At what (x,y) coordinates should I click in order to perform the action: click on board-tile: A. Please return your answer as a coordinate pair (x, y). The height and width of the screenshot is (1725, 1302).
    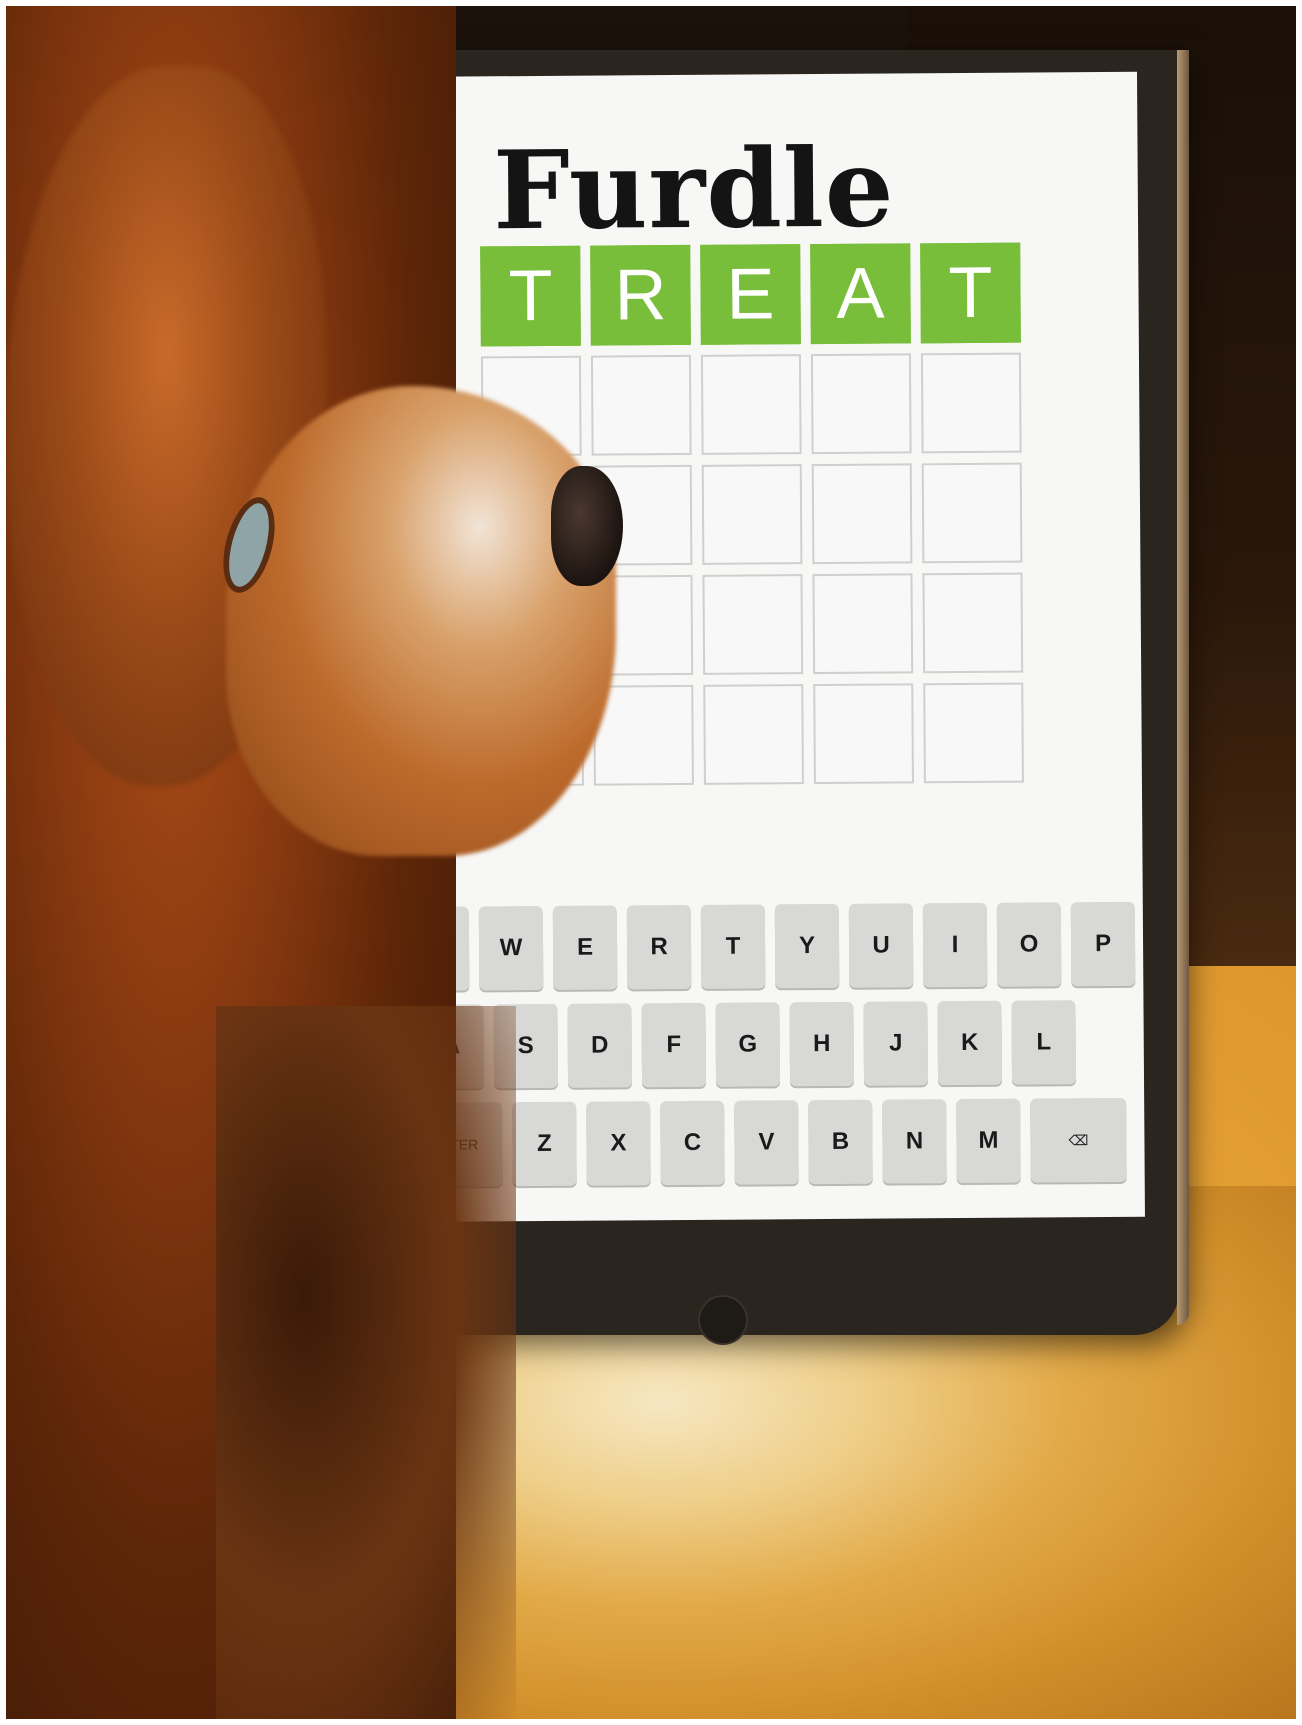
    Looking at the image, I should click on (860, 294).